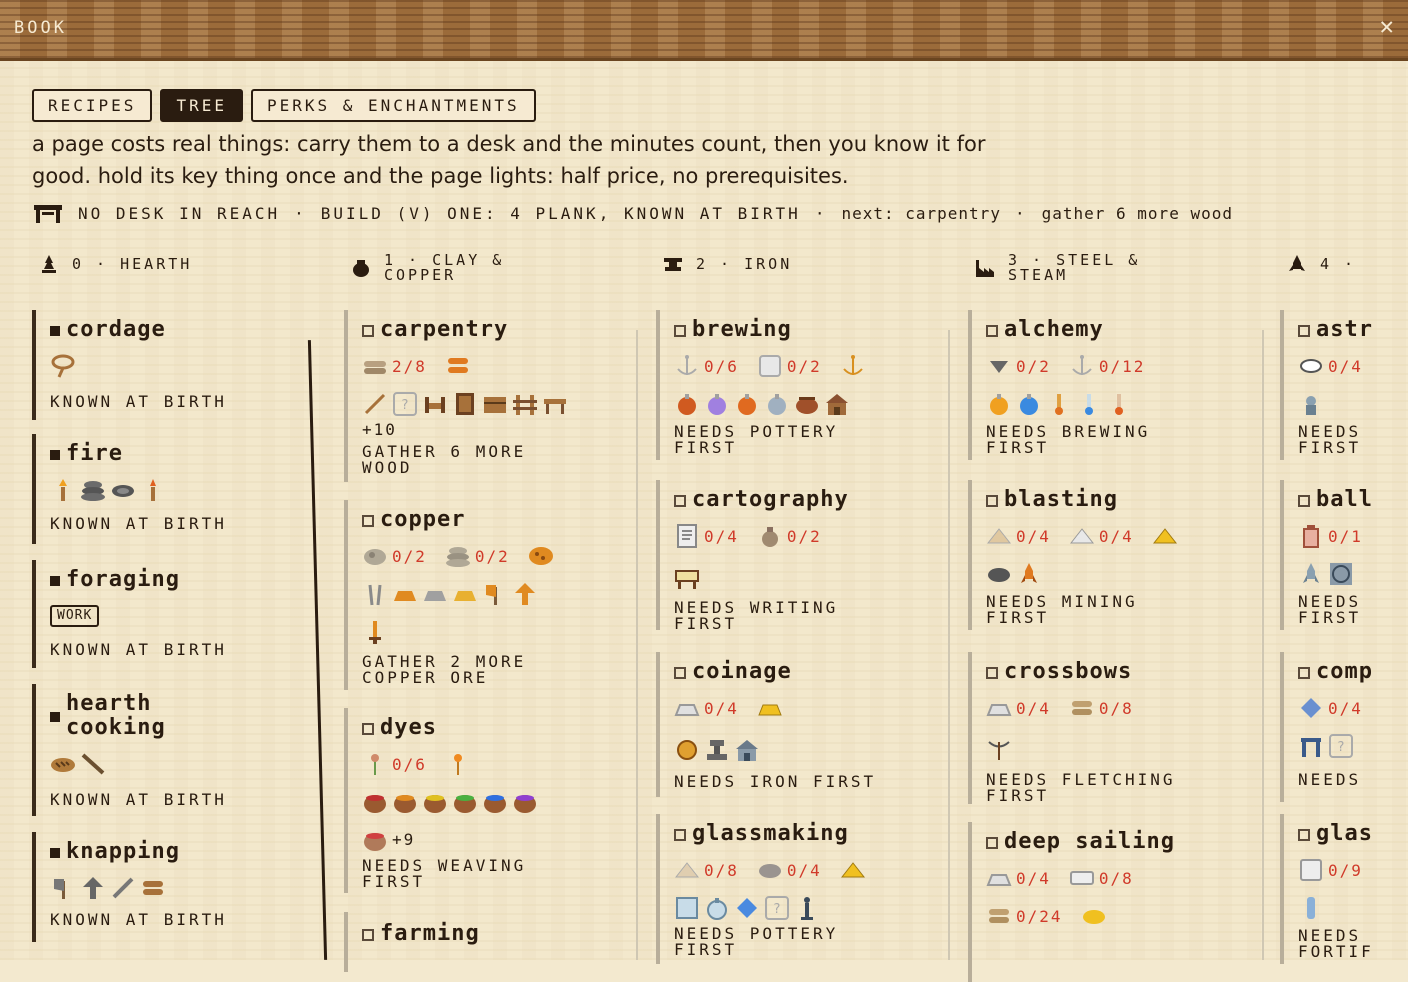  I want to click on cloth-icon, so click(1081, 878).